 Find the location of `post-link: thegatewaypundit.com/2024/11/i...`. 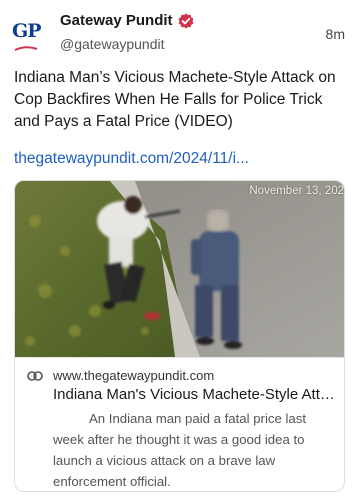

post-link: thegatewaypundit.com/2024/11/i... is located at coordinates (179, 159).